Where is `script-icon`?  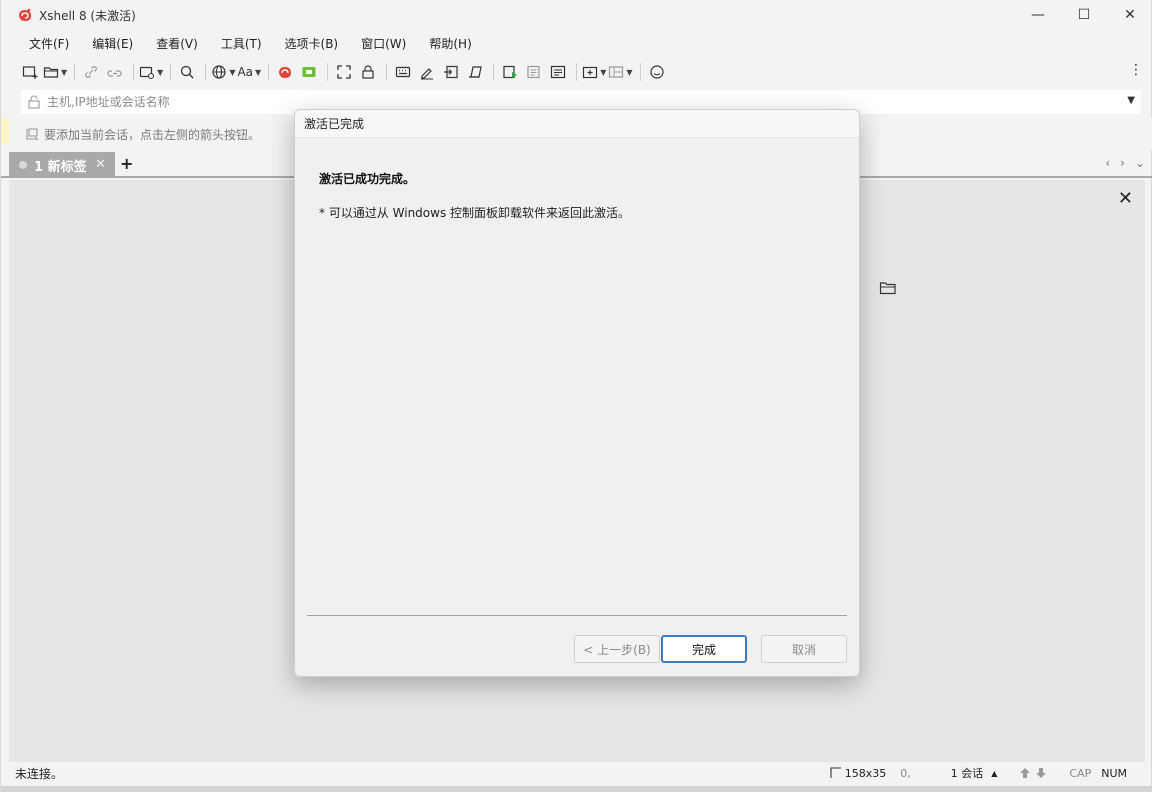
script-icon is located at coordinates (475, 72).